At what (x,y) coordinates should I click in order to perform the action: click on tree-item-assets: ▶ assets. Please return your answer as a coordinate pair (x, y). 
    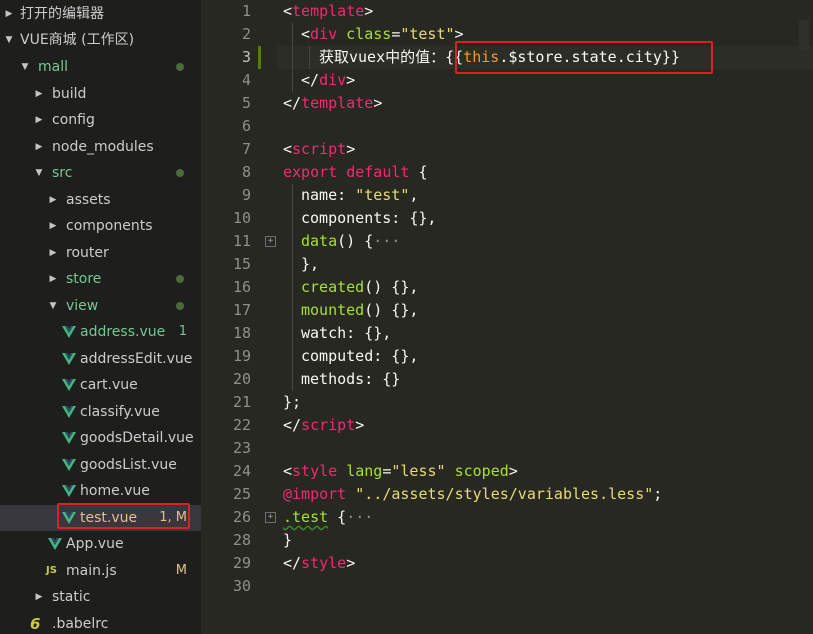
    Looking at the image, I should click on (100, 200).